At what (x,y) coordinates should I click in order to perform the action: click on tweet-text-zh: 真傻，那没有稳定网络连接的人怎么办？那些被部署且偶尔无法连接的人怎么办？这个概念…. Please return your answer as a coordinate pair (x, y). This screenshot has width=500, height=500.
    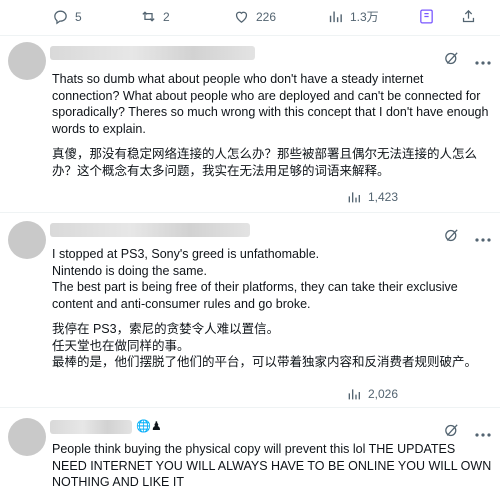
    Looking at the image, I should click on (265, 162).